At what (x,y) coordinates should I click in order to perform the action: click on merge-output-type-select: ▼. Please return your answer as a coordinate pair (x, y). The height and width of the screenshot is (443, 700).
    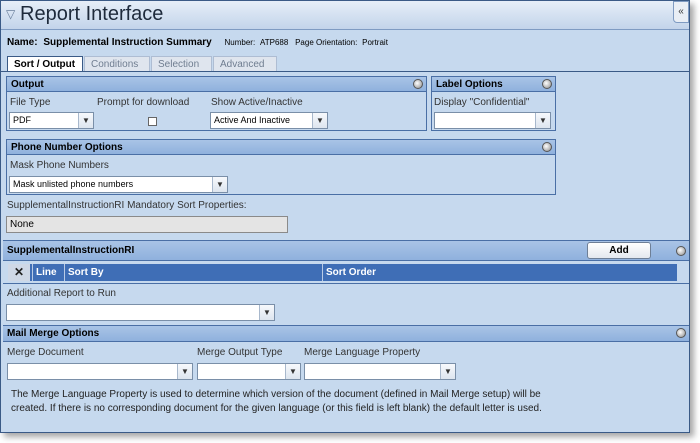
    Looking at the image, I should click on (249, 371).